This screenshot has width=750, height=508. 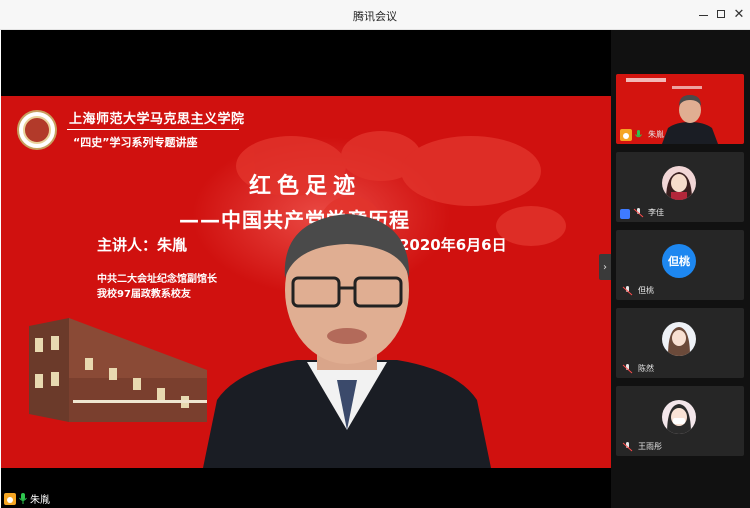 I want to click on building-illustration, so click(x=118, y=370).